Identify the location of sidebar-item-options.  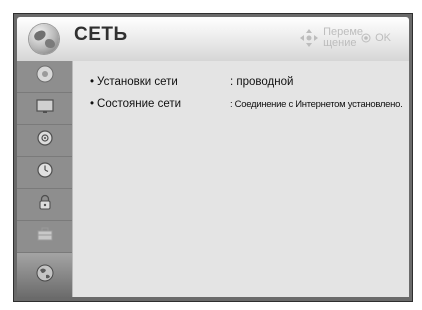
(44, 237).